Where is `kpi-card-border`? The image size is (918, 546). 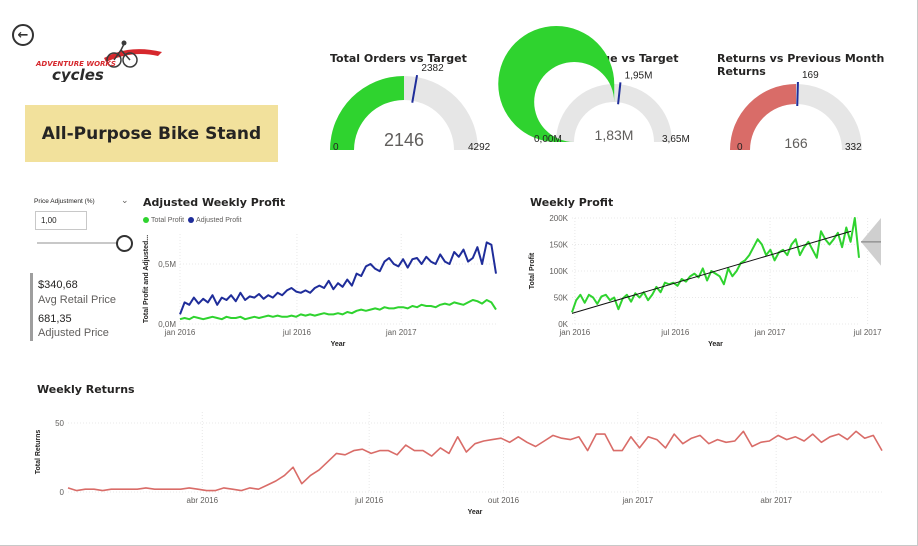
kpi-card-border is located at coordinates (31, 307).